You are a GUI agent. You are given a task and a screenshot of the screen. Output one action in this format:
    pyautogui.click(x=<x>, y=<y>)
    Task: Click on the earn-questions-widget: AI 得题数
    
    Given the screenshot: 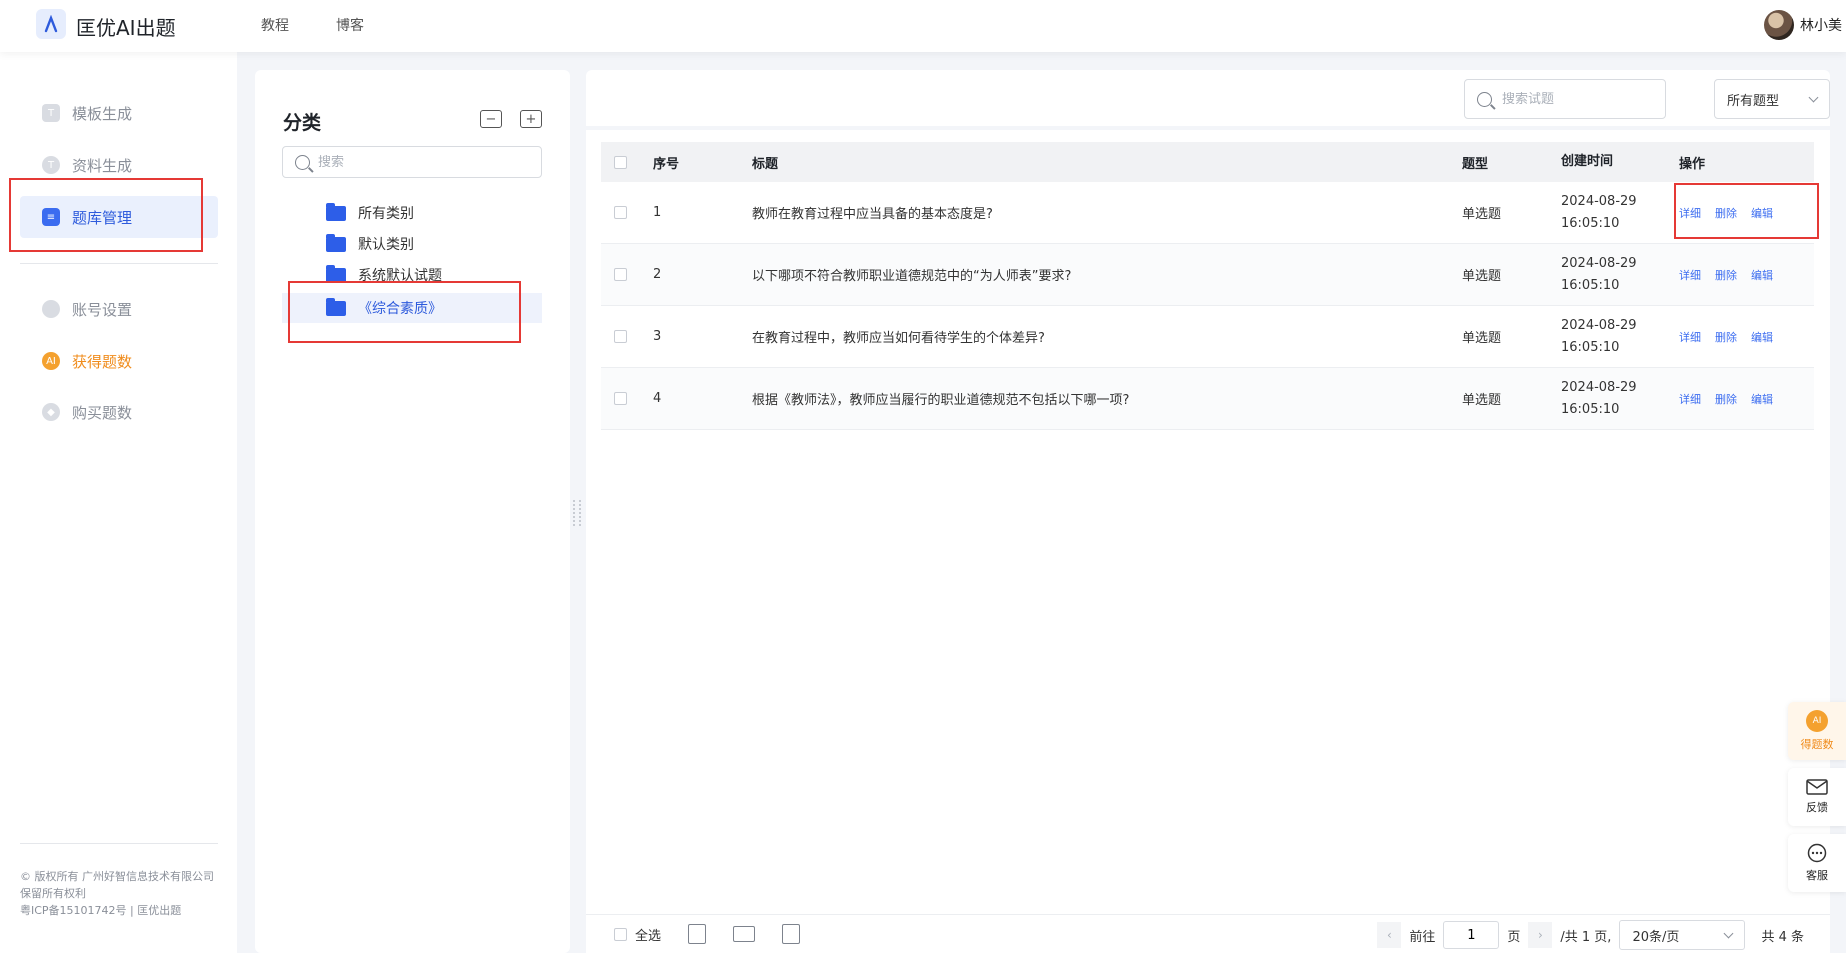 What is the action you would take?
    pyautogui.click(x=1817, y=731)
    